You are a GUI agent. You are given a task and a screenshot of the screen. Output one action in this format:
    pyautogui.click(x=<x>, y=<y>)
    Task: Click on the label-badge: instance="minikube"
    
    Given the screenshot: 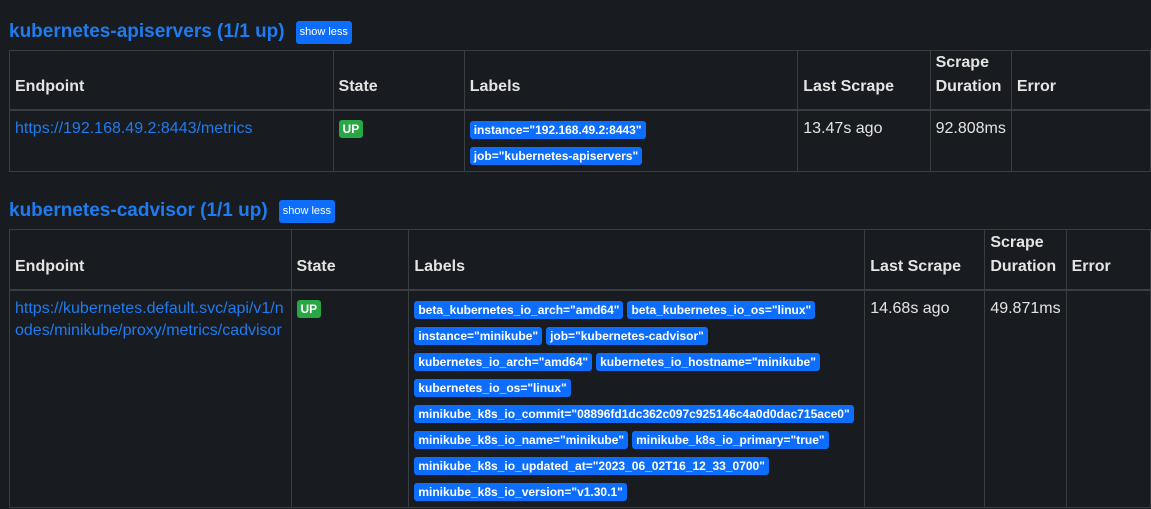 What is the action you would take?
    pyautogui.click(x=478, y=335)
    